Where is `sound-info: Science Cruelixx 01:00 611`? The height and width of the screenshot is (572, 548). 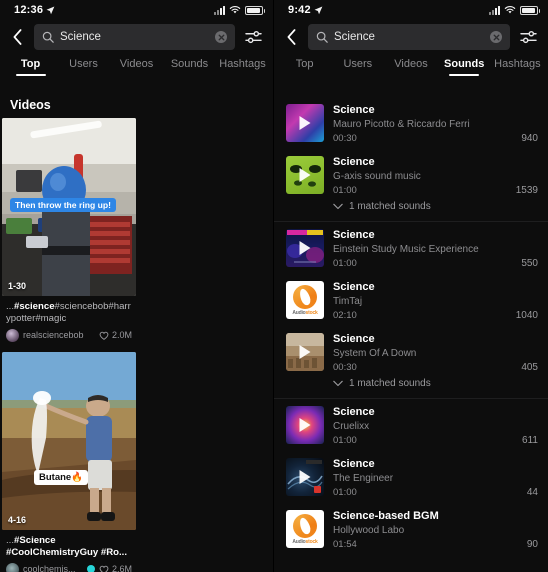
sound-info: Science Cruelixx 01:00 611 is located at coordinates (435, 426).